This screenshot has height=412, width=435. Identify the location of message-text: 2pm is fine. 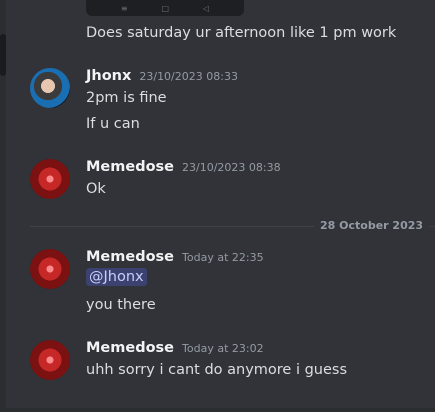
(126, 98).